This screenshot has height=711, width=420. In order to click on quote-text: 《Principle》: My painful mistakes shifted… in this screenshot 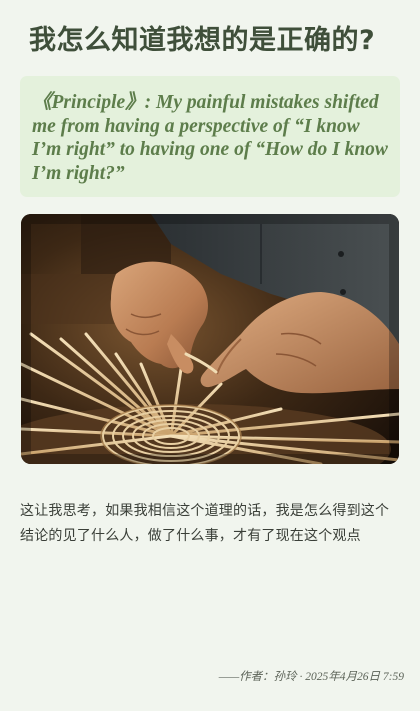, I will do `click(210, 138)`.